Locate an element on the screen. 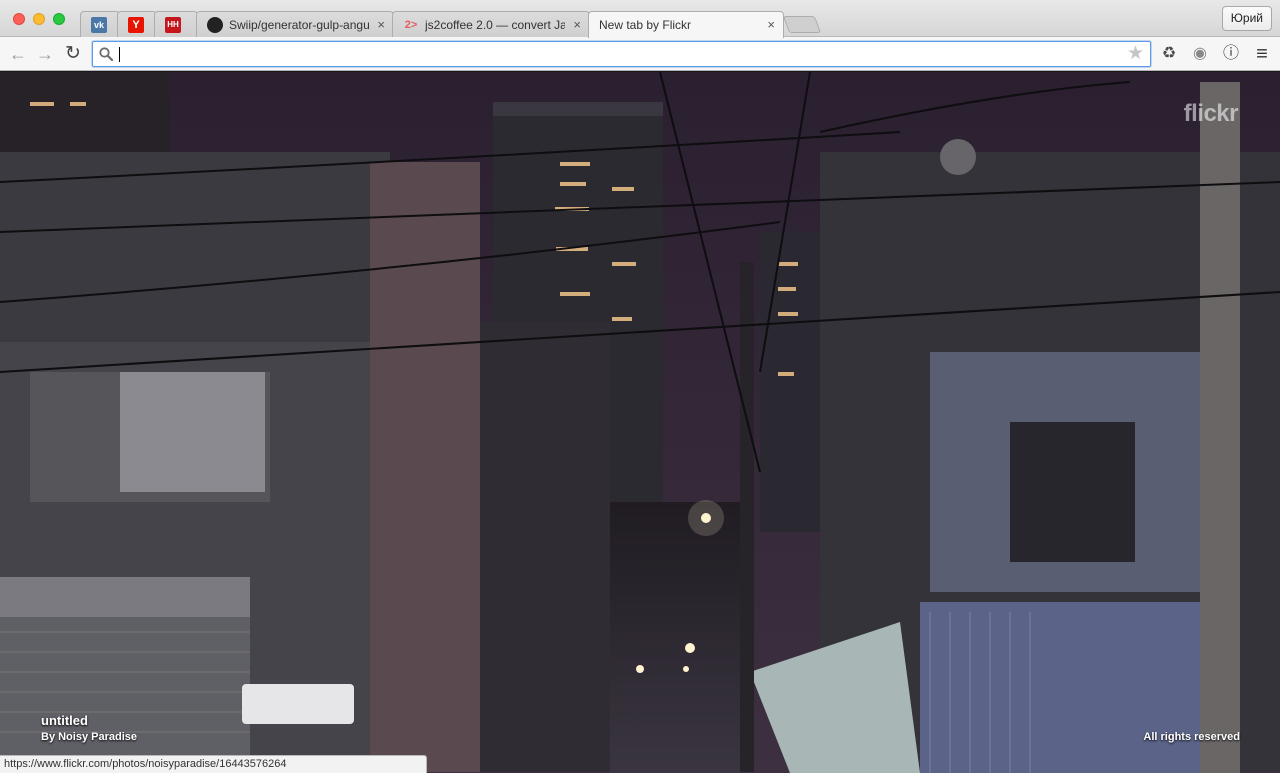 The width and height of the screenshot is (1280, 773). tab-title: New tab by Flickr is located at coordinates (645, 25).